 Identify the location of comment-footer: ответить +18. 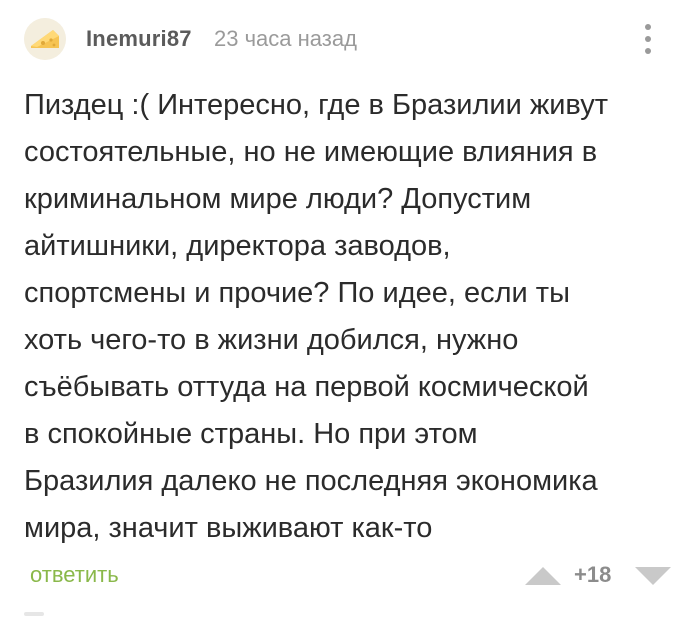
(349, 576).